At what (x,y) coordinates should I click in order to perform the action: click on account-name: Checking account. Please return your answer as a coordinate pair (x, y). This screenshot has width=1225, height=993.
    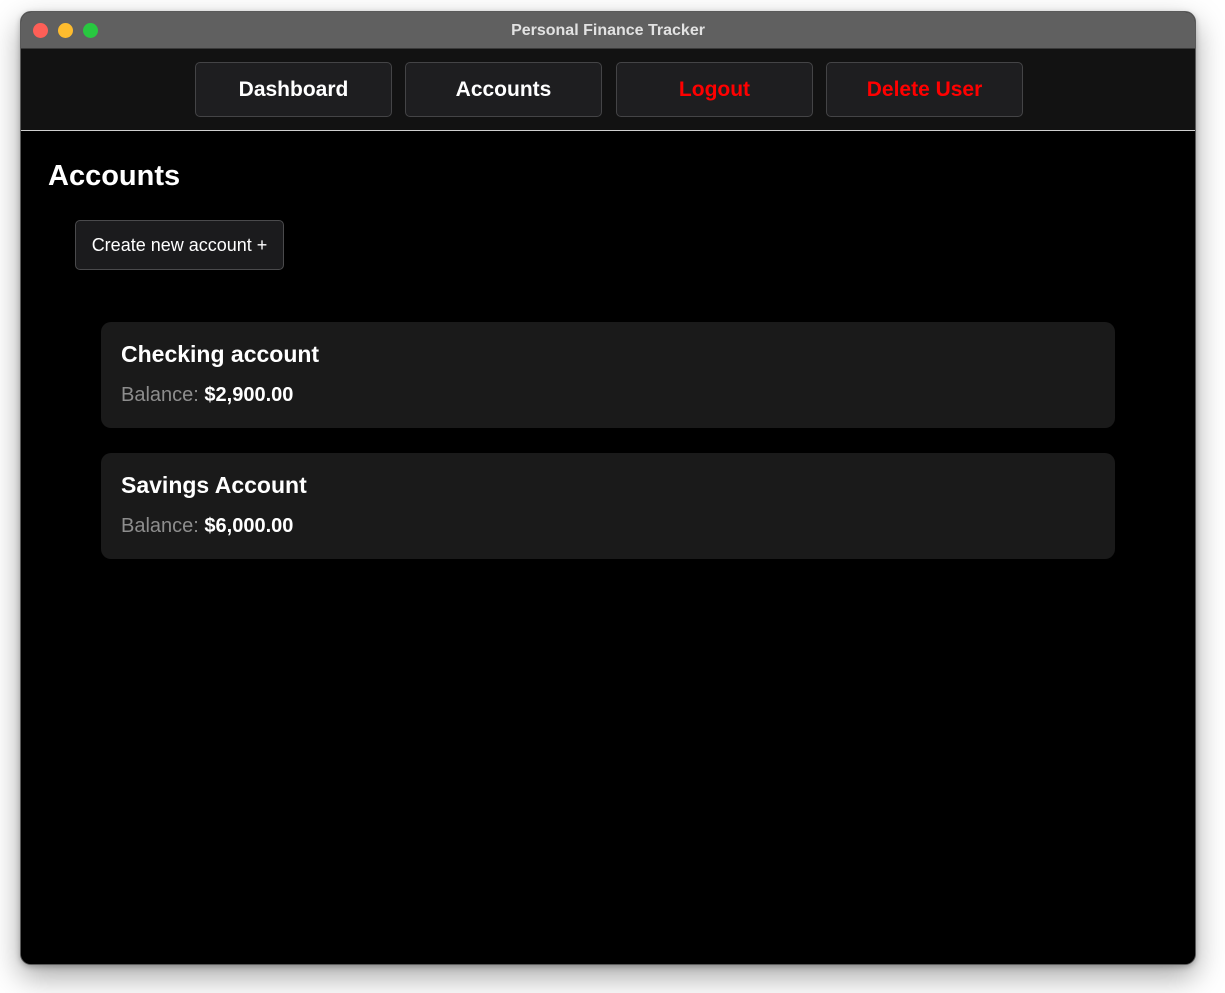
    Looking at the image, I should click on (220, 354).